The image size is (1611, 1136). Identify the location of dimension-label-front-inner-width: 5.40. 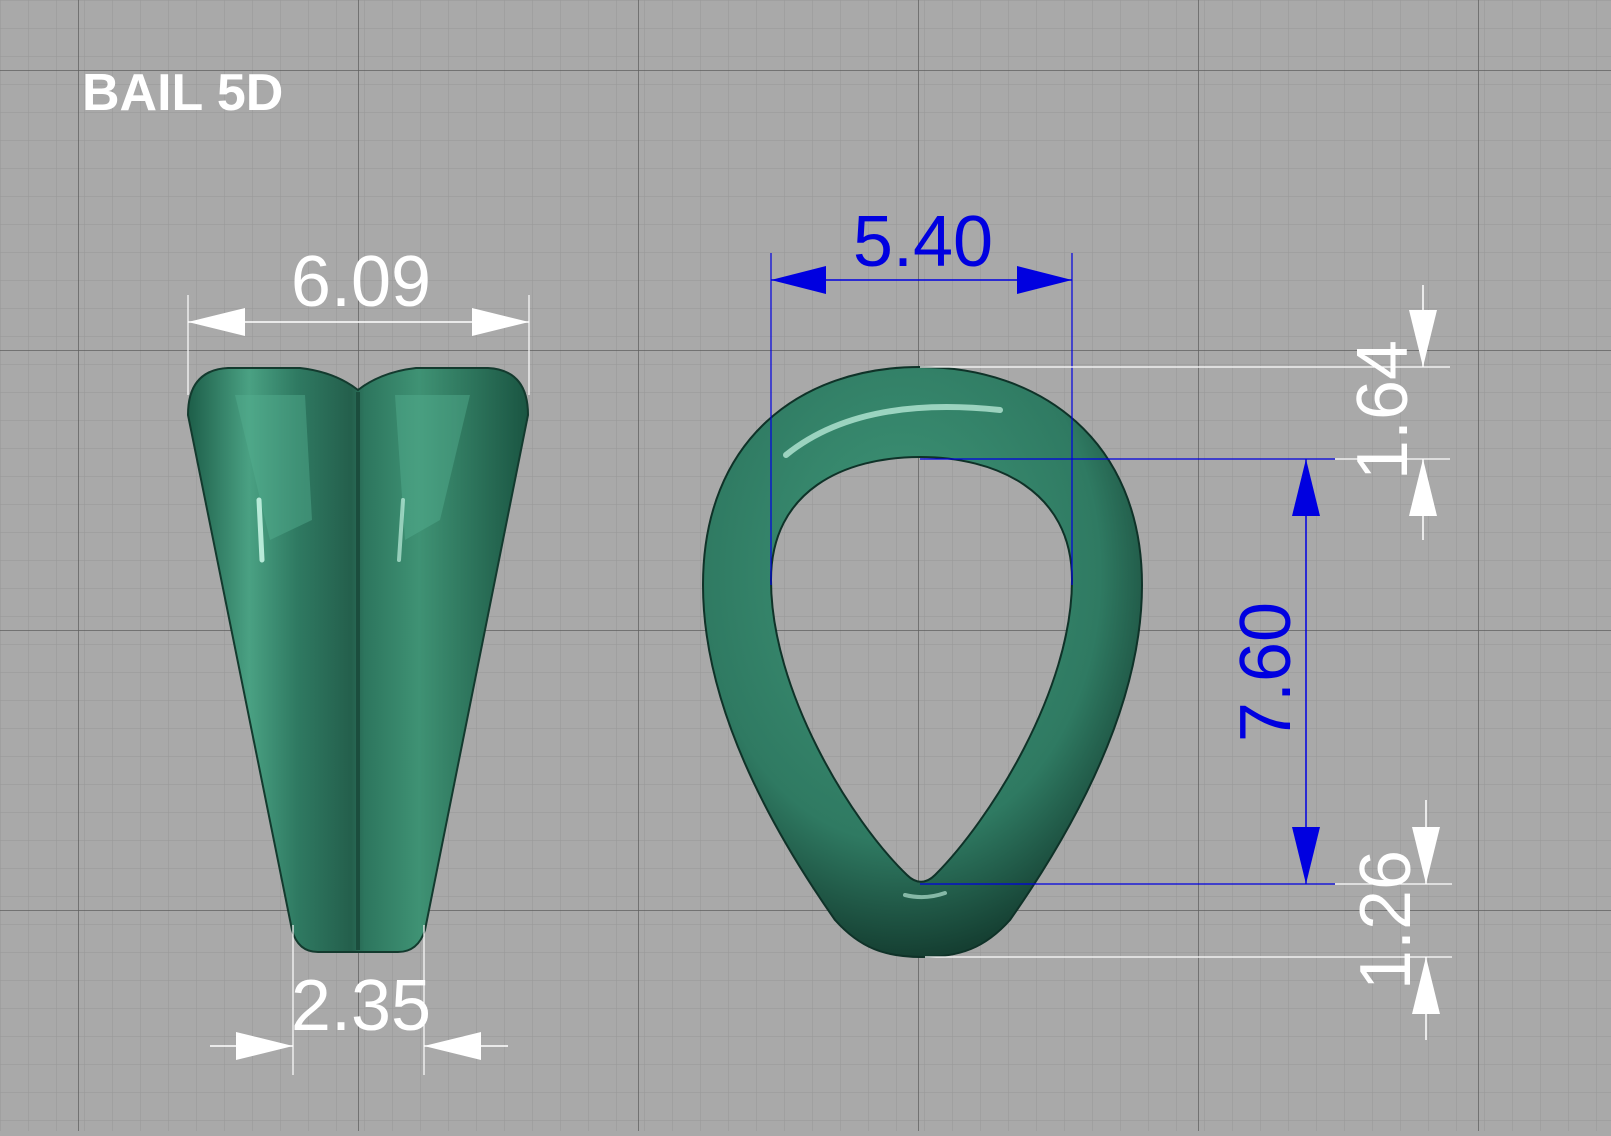
(923, 242).